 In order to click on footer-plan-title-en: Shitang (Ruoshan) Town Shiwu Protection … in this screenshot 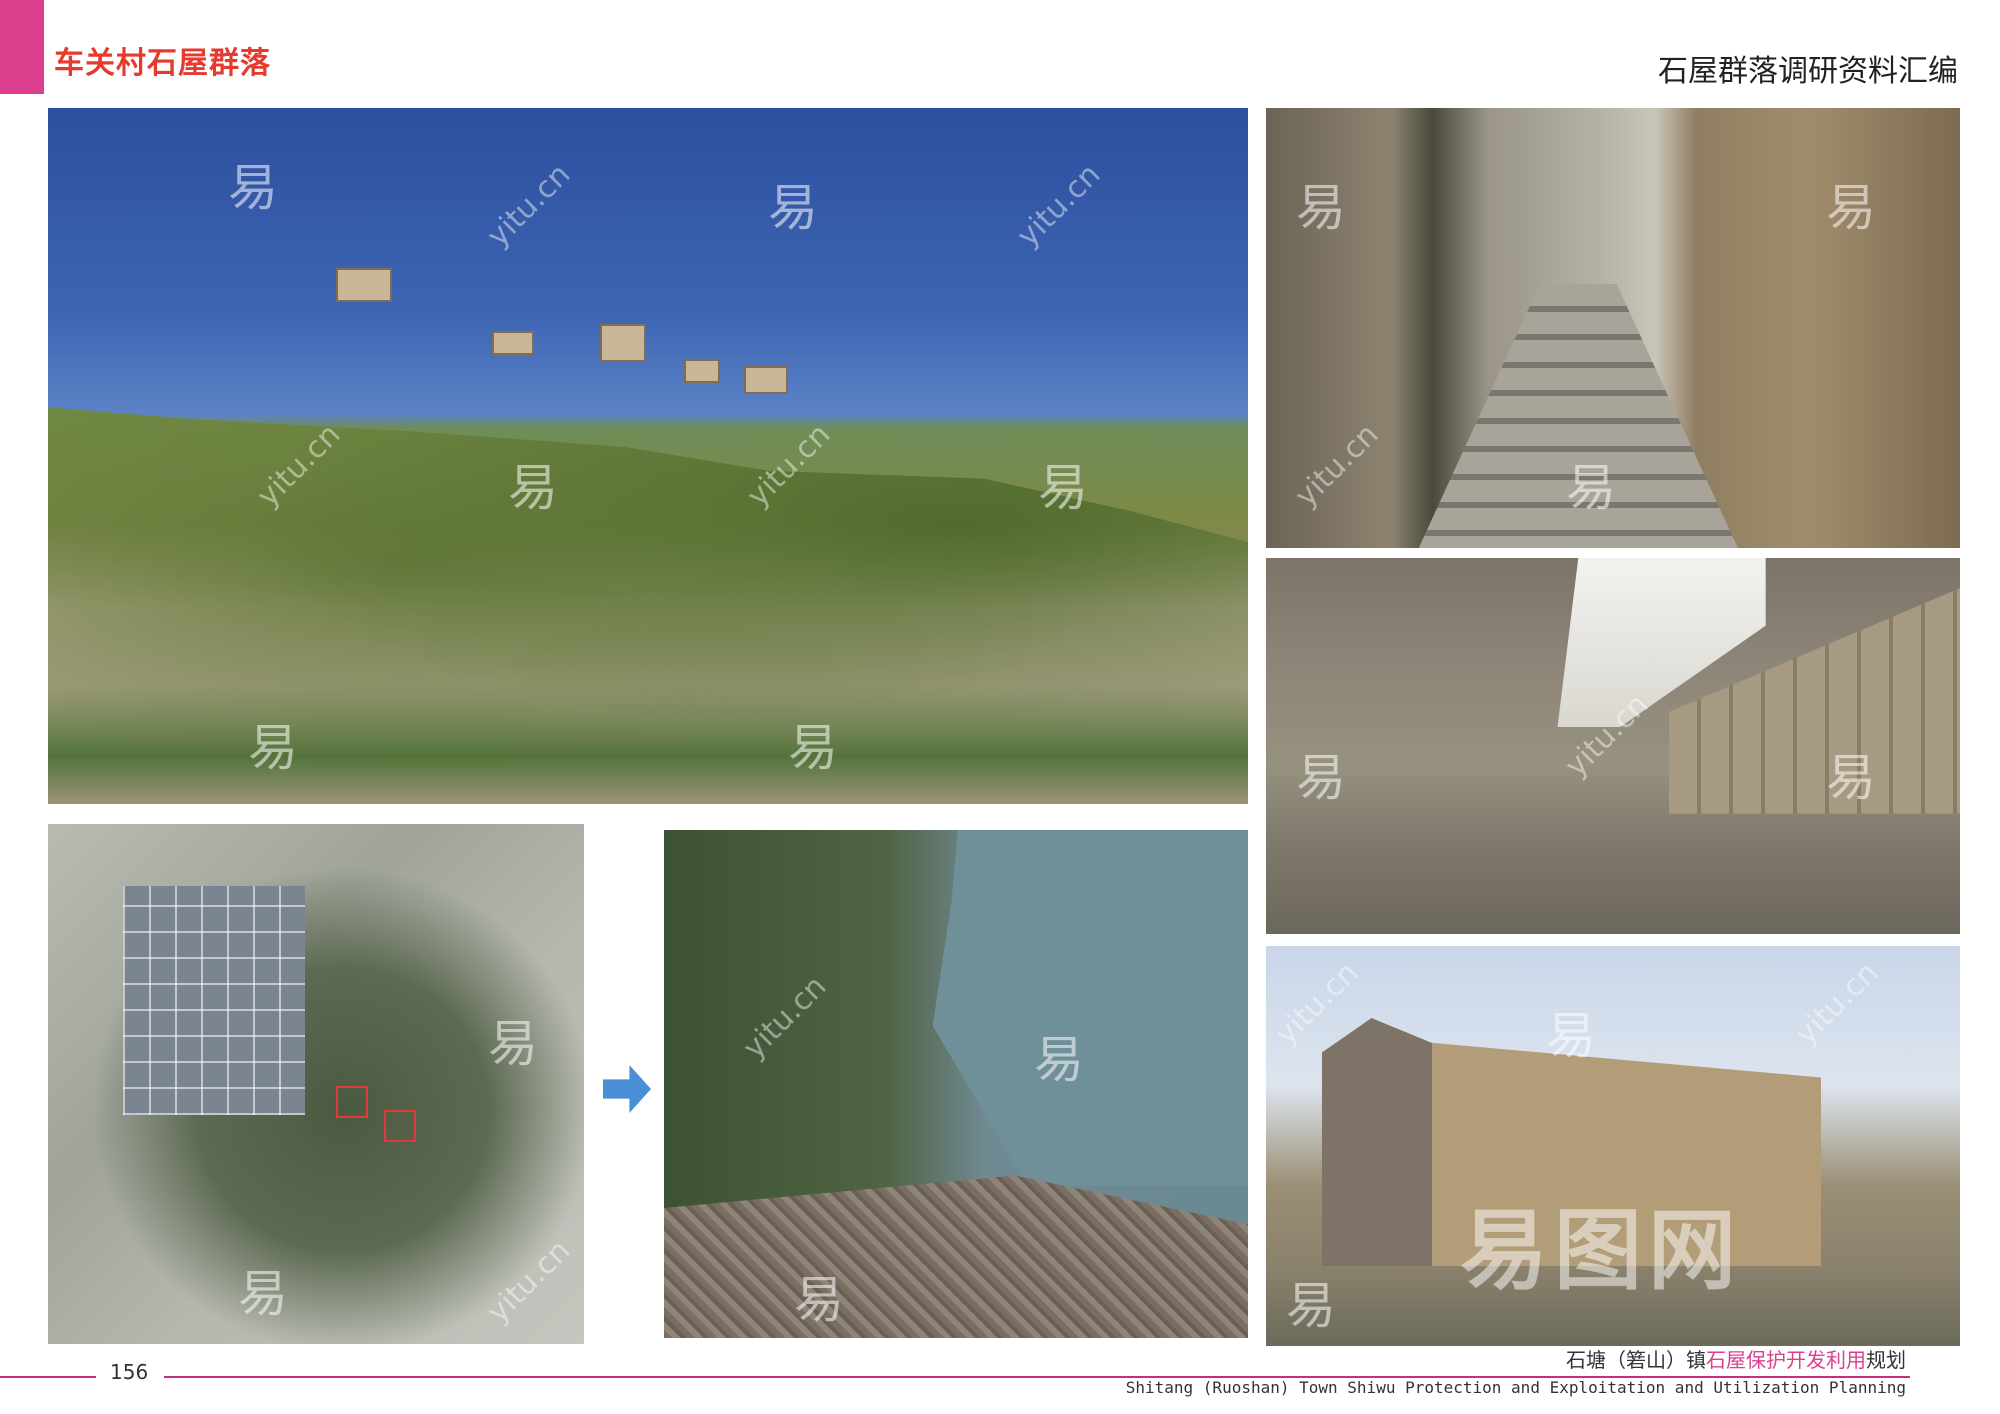, I will do `click(1515, 1387)`.